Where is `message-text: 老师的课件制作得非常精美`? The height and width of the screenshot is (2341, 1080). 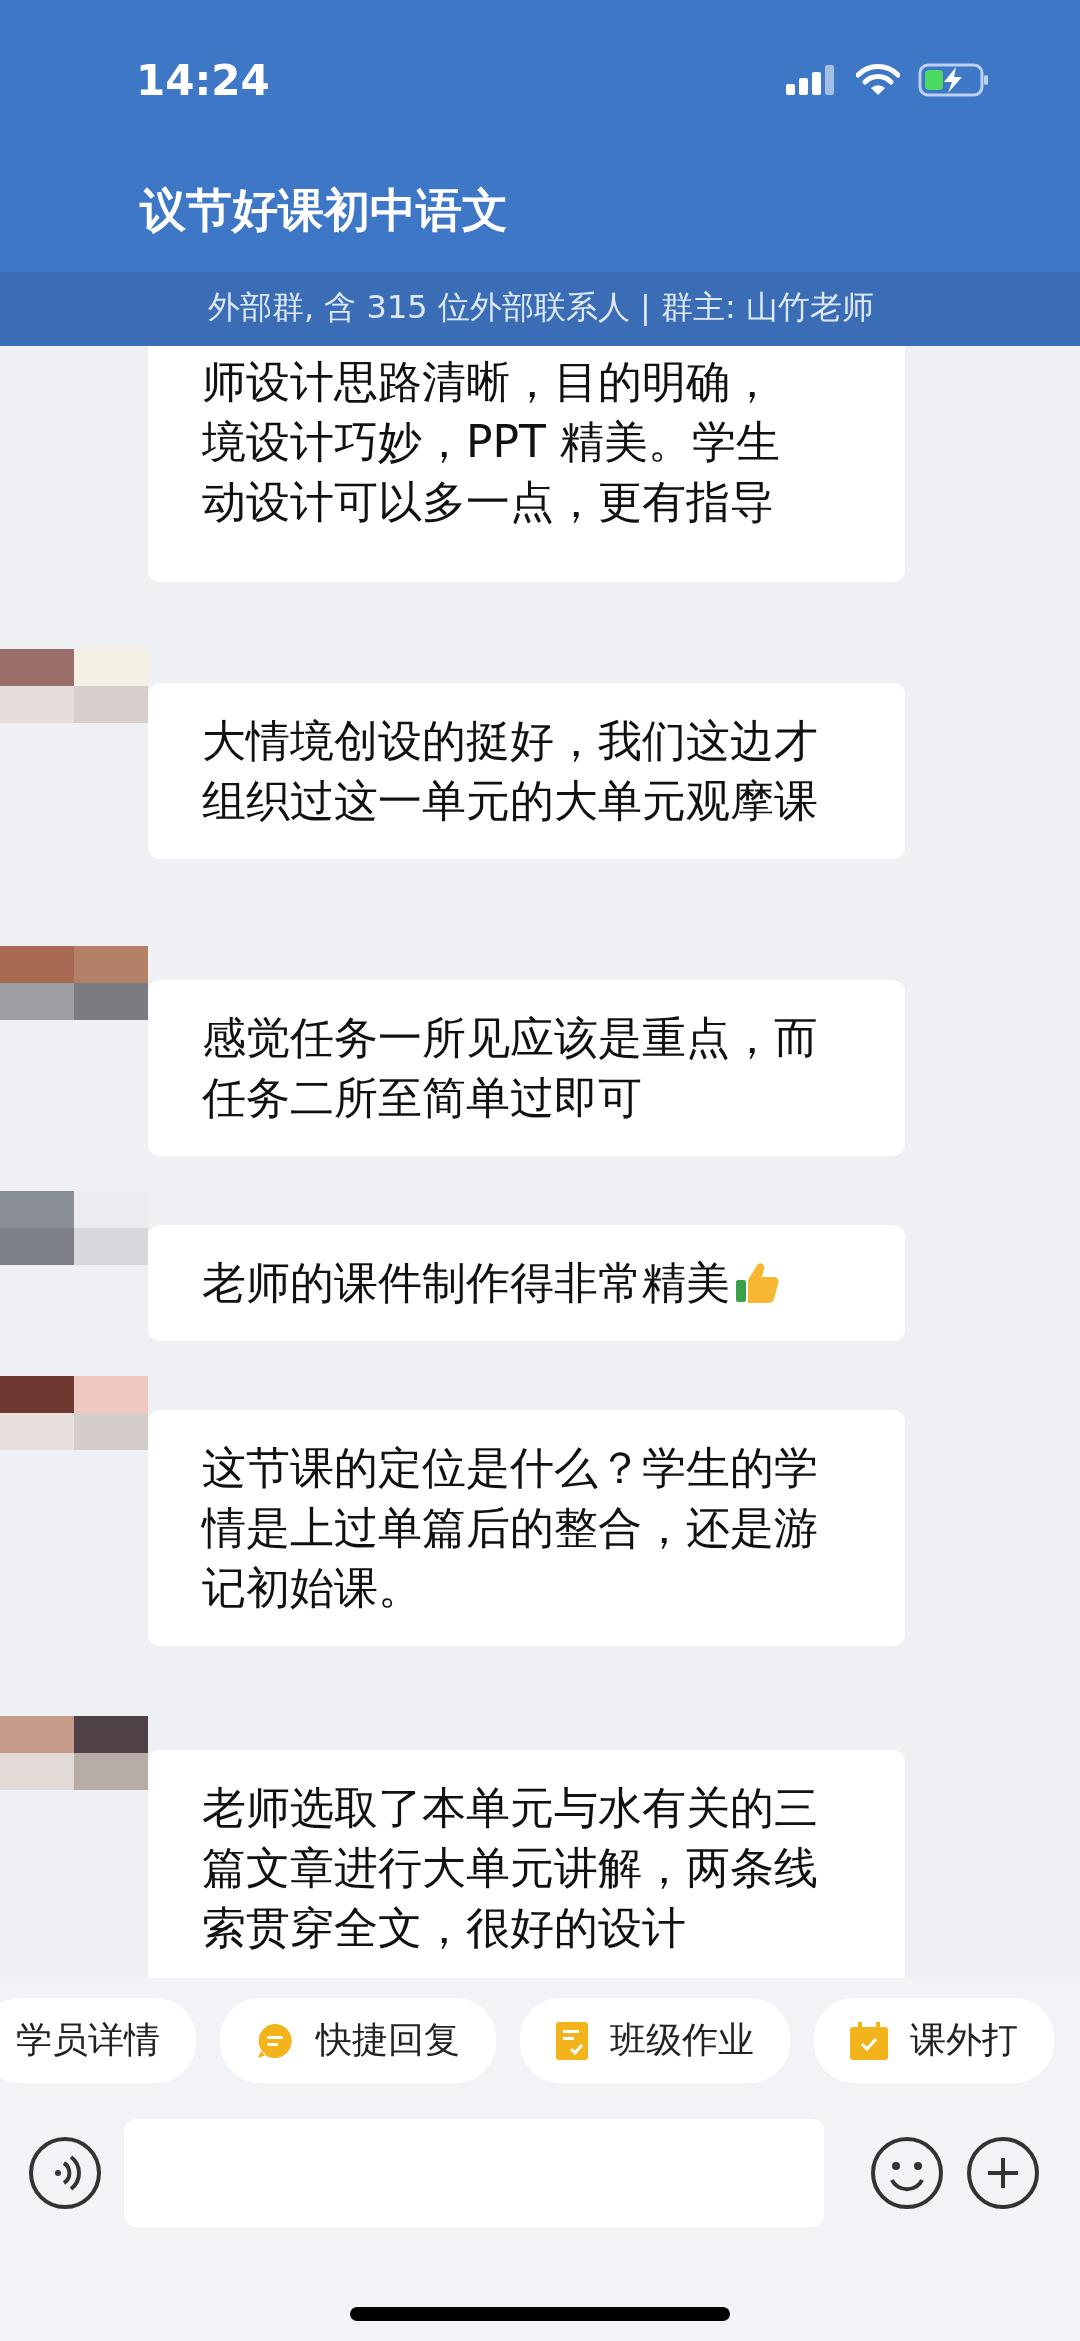 message-text: 老师的课件制作得非常精美 is located at coordinates (466, 1283).